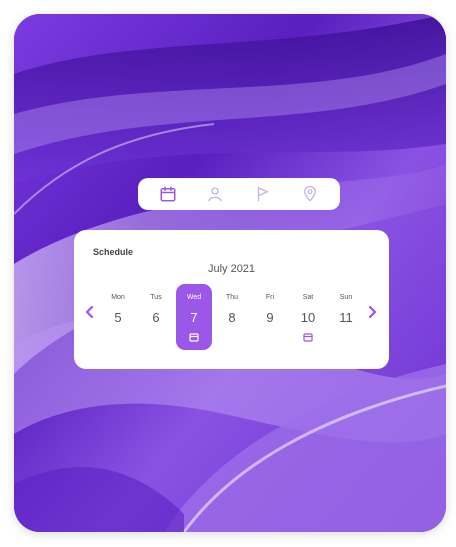 This screenshot has height=547, width=456. I want to click on day-sun: Sun 11, so click(346, 317).